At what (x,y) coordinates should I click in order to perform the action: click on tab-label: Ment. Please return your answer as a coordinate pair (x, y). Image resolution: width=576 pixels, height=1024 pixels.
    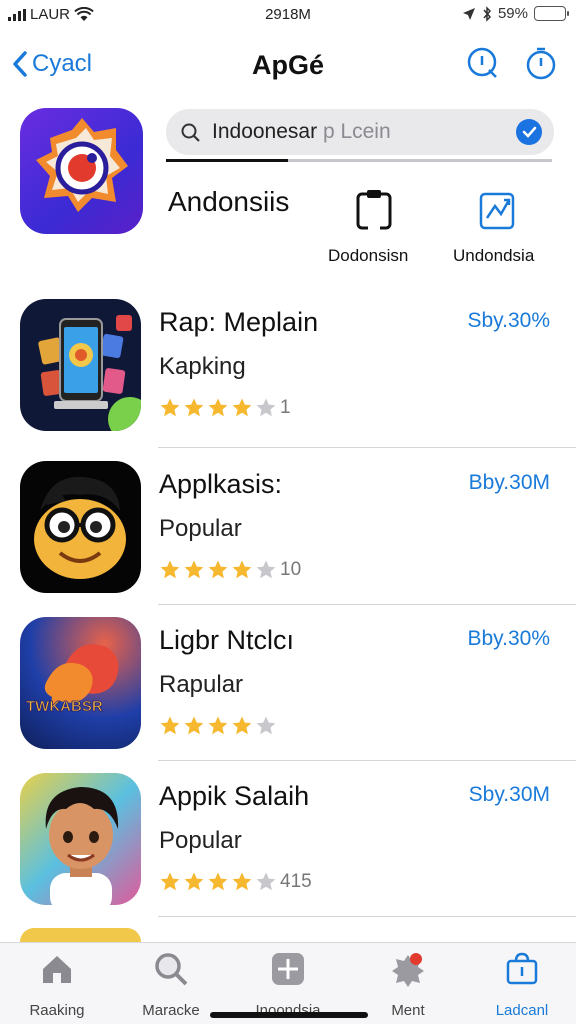
    Looking at the image, I should click on (408, 1010).